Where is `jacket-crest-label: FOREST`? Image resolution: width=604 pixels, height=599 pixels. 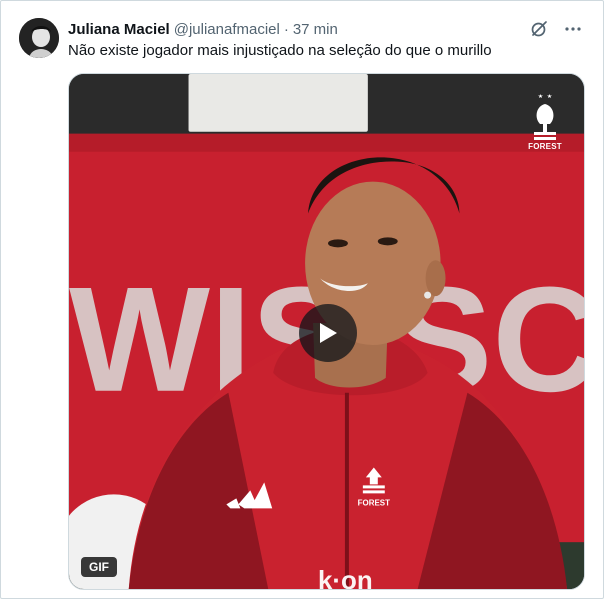
jacket-crest-label: FOREST is located at coordinates (374, 502).